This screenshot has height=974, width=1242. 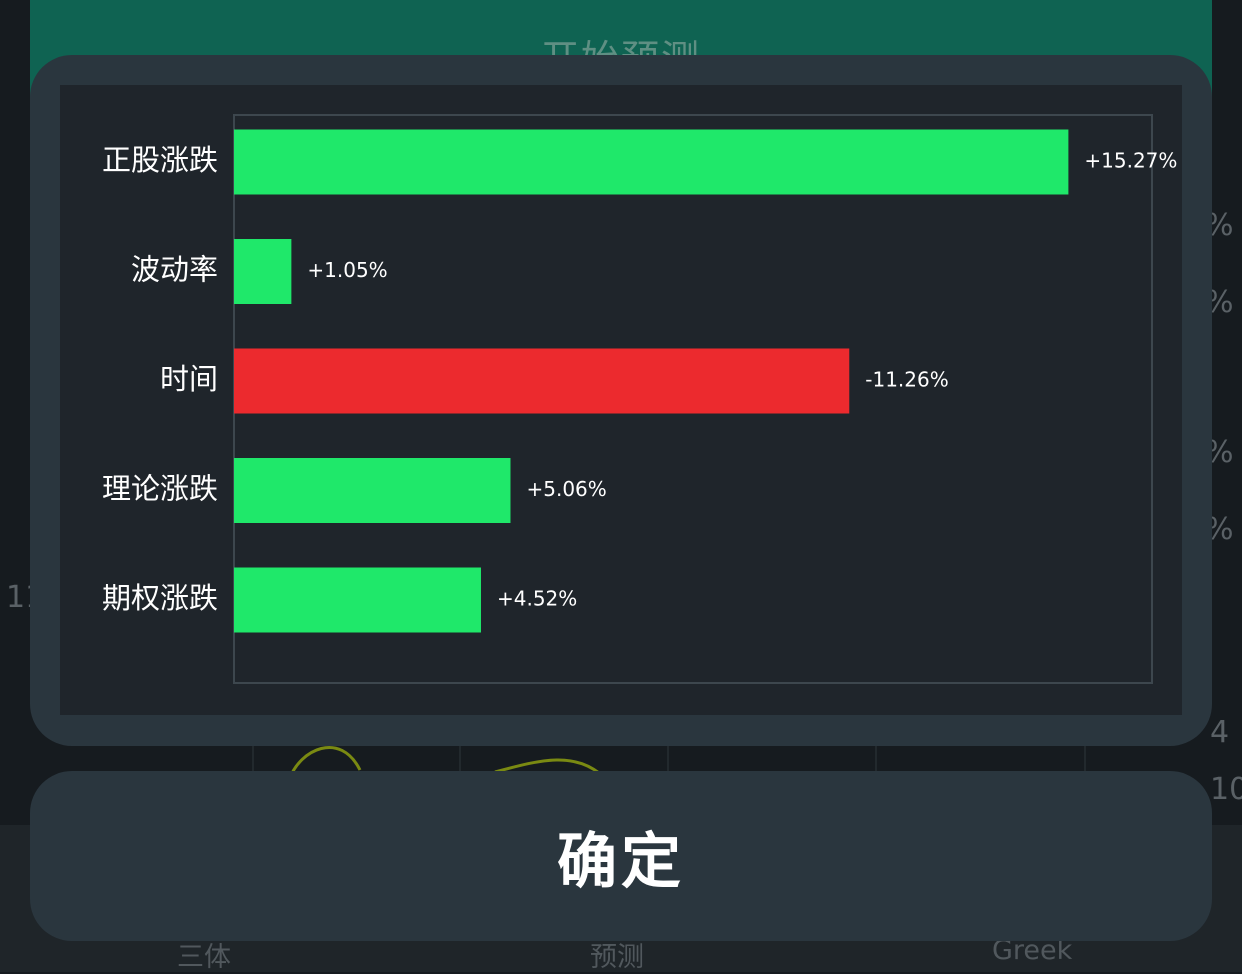 I want to click on value-label: -11.26%, so click(x=906, y=380).